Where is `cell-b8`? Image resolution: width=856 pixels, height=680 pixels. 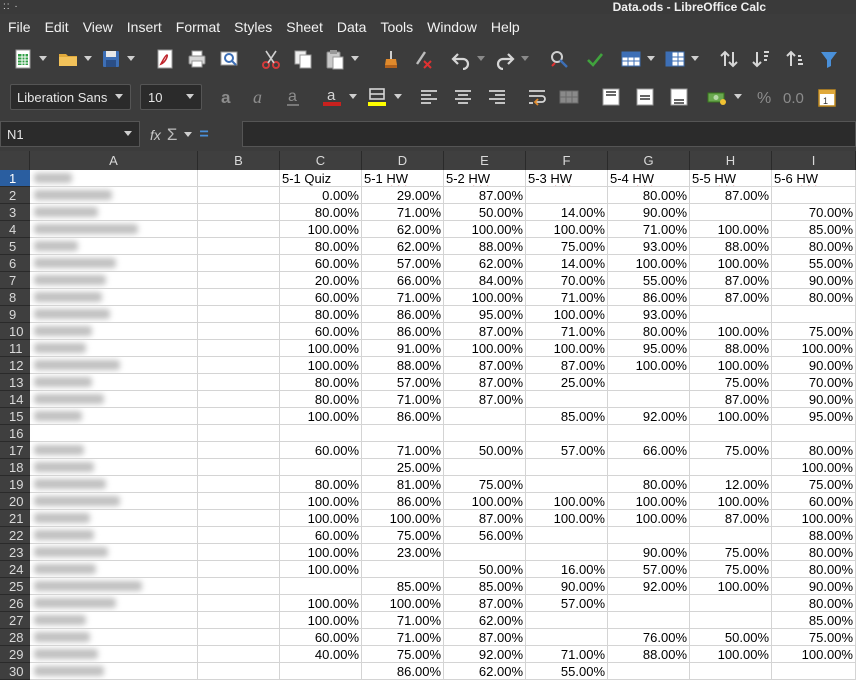 cell-b8 is located at coordinates (239, 297).